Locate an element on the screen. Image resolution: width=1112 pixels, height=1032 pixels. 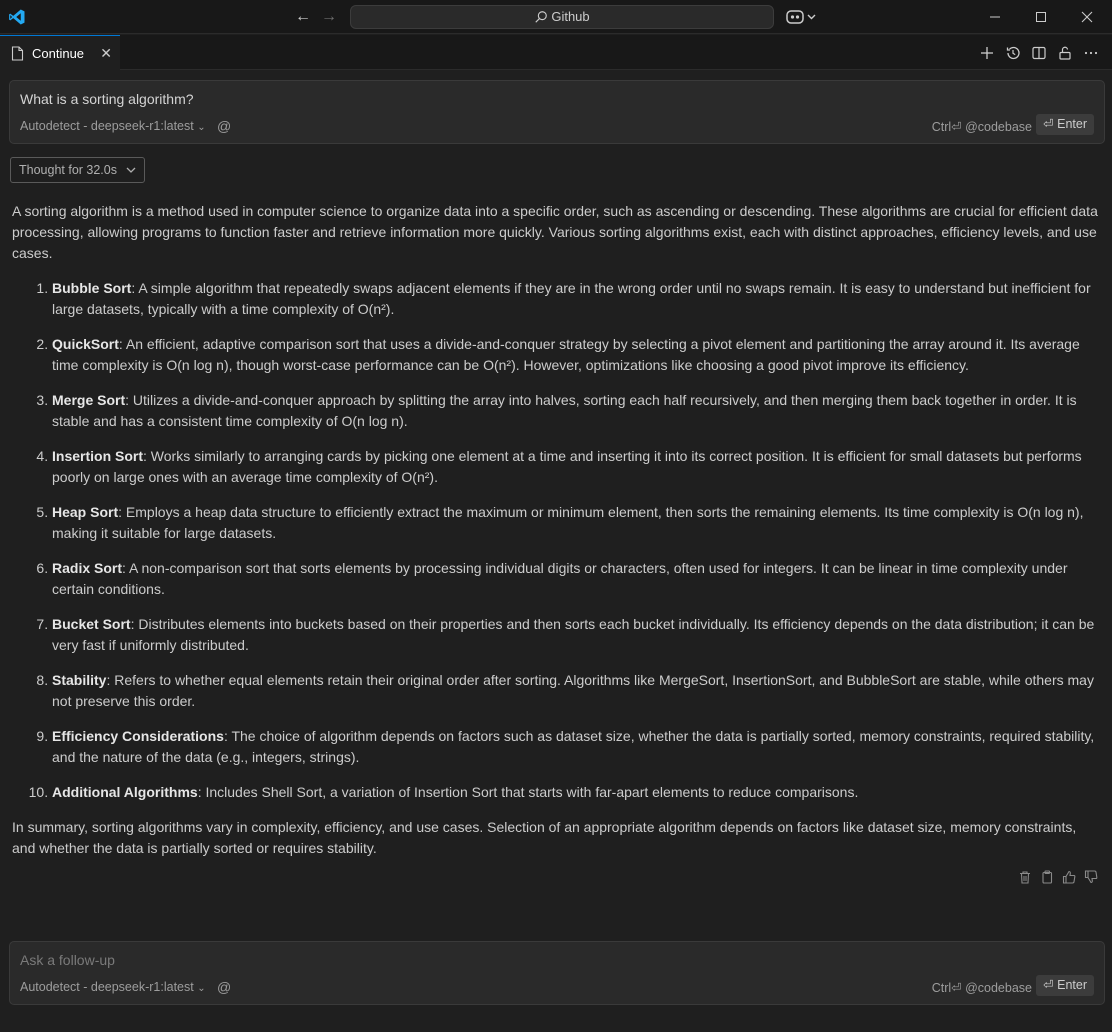
tab-actions is located at coordinates (1039, 53).